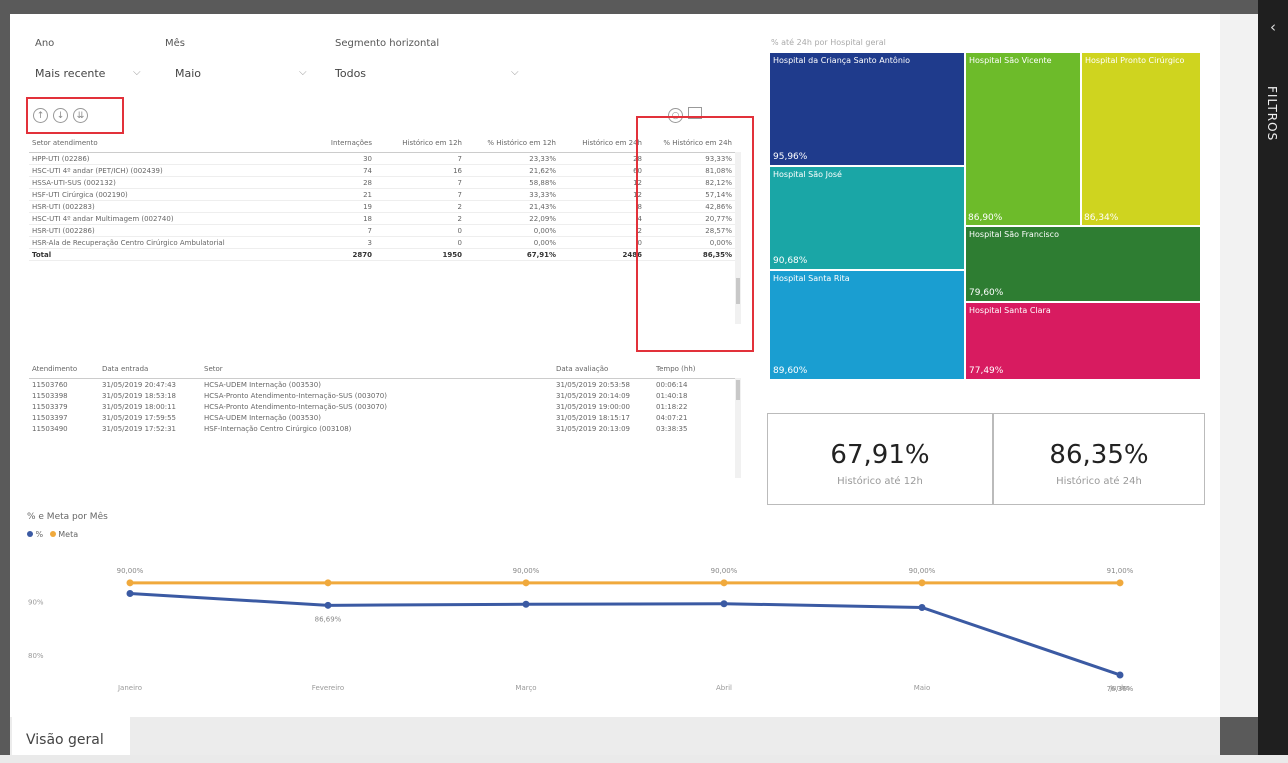 The width and height of the screenshot is (1288, 763). What do you see at coordinates (1273, 377) in the screenshot?
I see `filters-pane: ‹ FILTROS` at bounding box center [1273, 377].